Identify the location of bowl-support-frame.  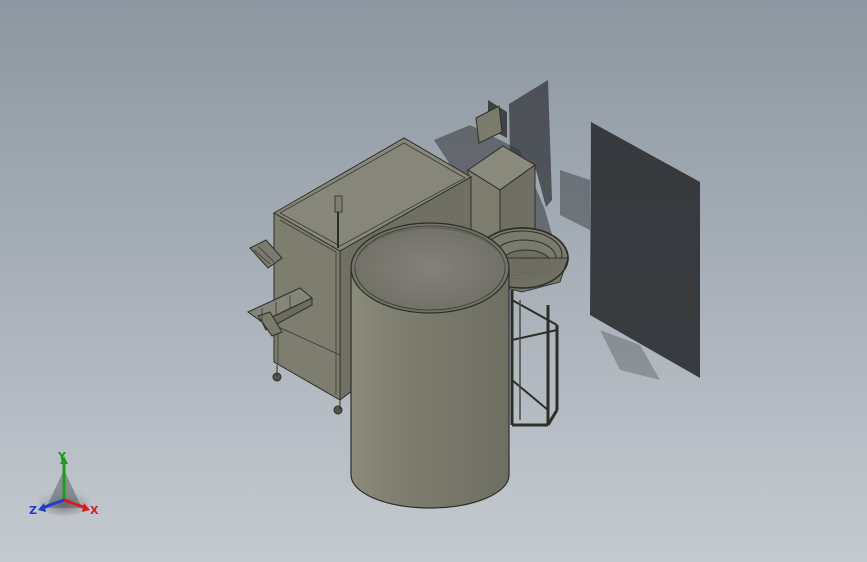
(534, 358).